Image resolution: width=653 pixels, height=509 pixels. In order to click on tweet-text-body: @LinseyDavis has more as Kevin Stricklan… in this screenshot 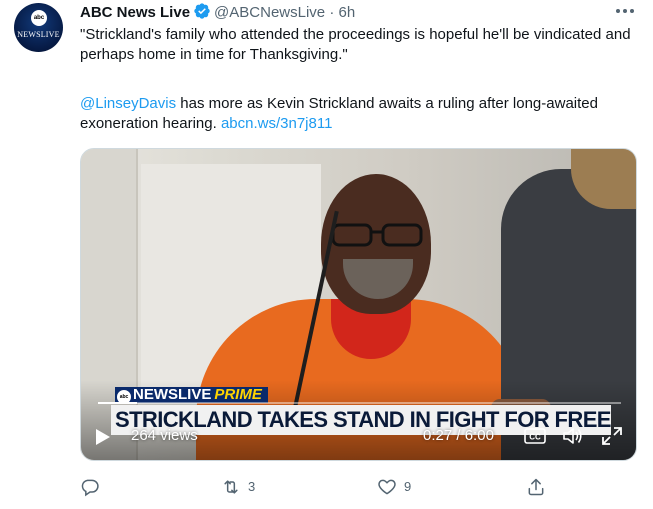, I will do `click(360, 114)`.